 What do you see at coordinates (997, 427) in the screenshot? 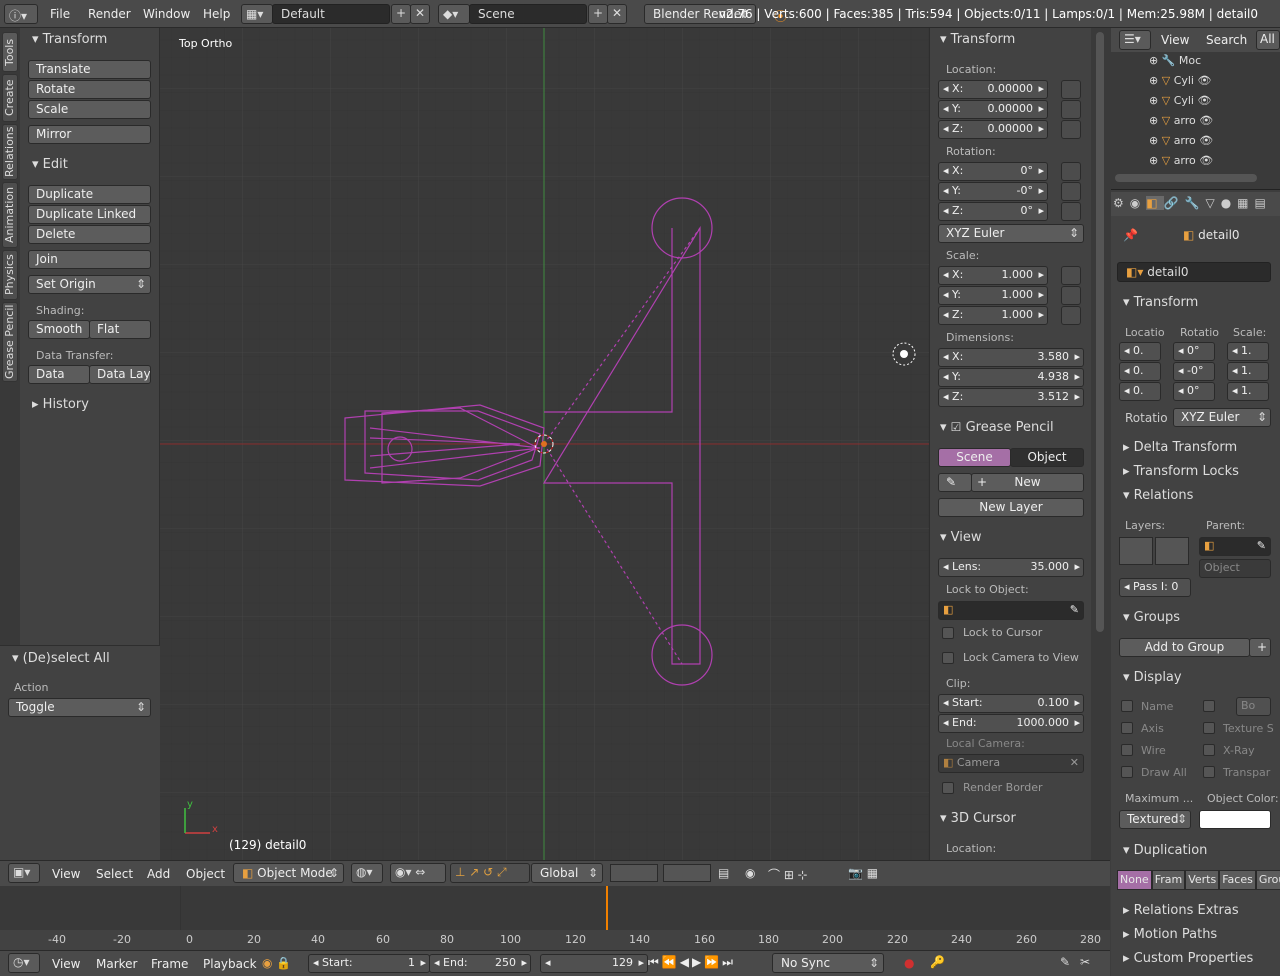
I see `grease-pencil-header: ▾ ☑ Grease Pencil` at bounding box center [997, 427].